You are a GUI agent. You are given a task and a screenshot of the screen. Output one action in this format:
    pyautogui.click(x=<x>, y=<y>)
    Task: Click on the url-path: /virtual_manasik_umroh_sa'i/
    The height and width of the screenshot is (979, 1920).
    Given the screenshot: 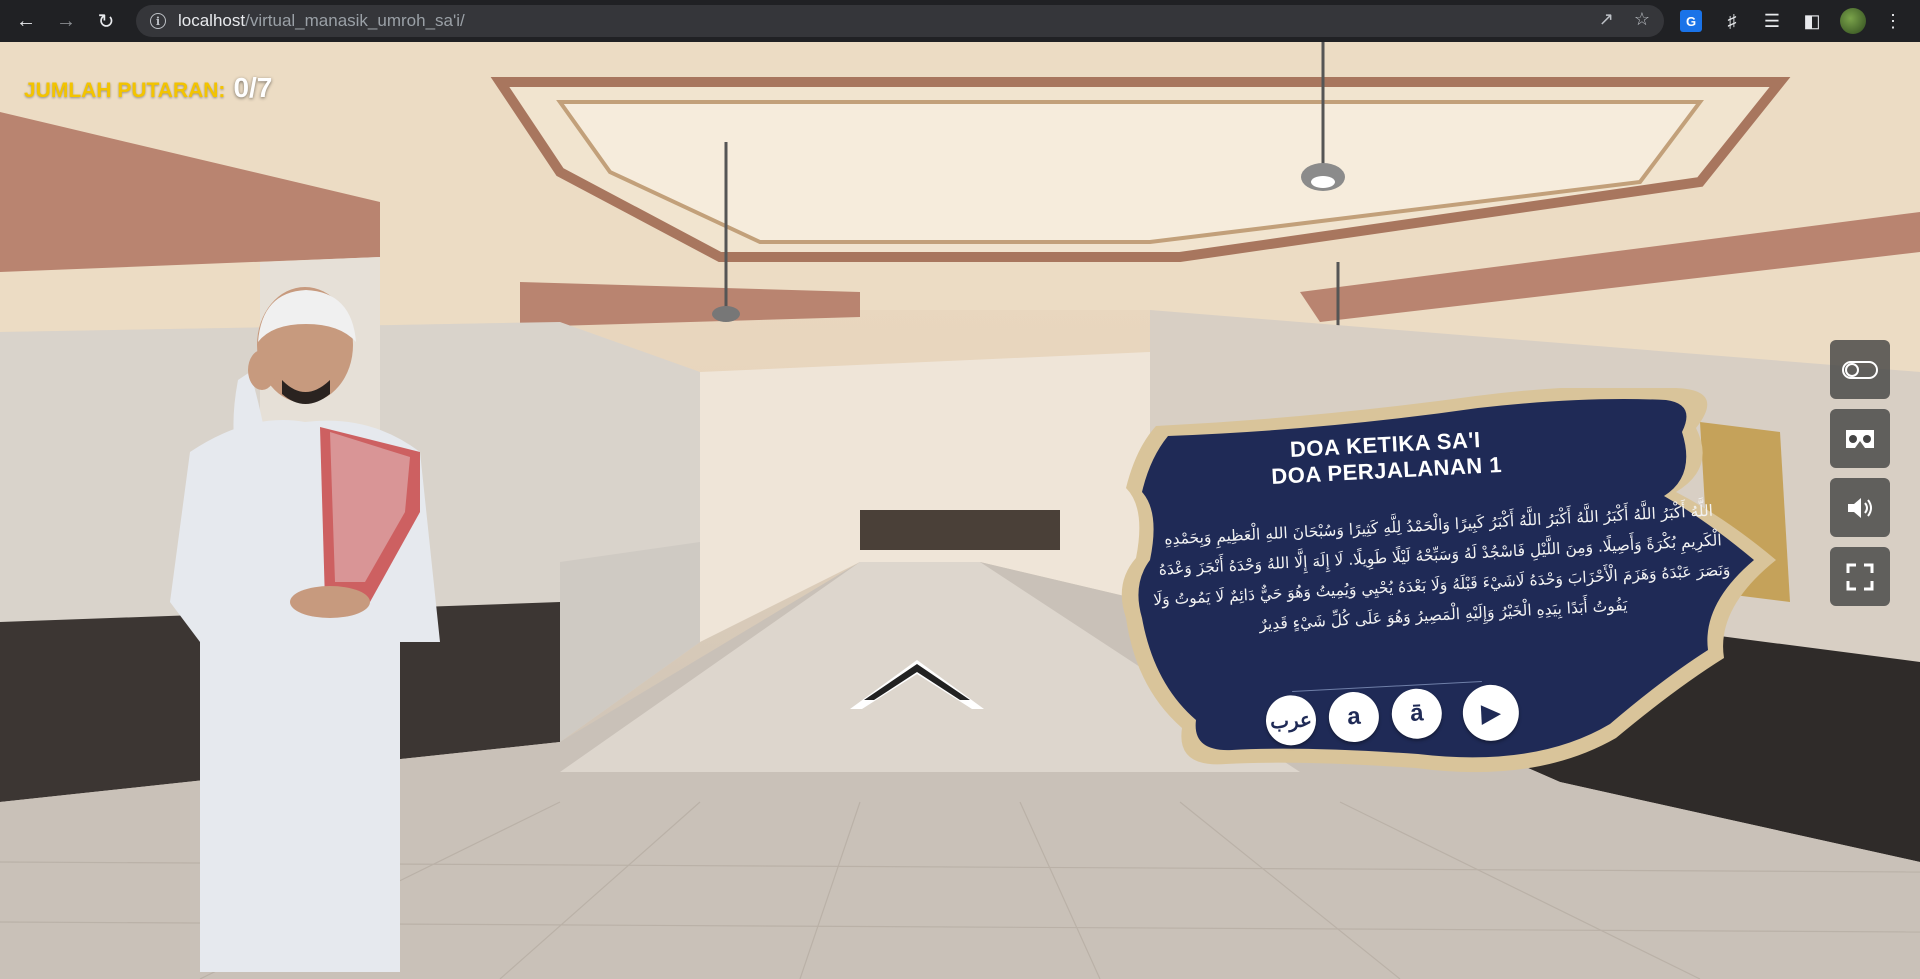 What is the action you would take?
    pyautogui.click(x=355, y=20)
    